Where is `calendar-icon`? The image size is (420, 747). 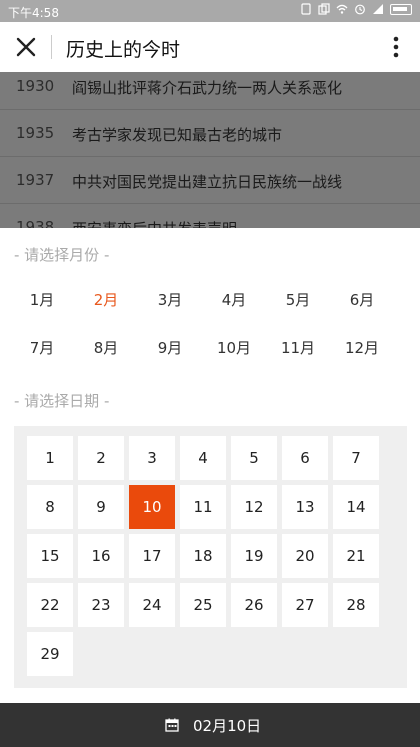
calendar-icon is located at coordinates (172, 725).